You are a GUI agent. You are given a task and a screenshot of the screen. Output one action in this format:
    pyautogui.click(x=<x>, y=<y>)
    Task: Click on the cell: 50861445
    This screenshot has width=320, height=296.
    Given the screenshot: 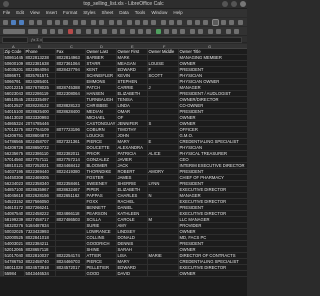 What is the action you would take?
    pyautogui.click(x=14, y=57)
    